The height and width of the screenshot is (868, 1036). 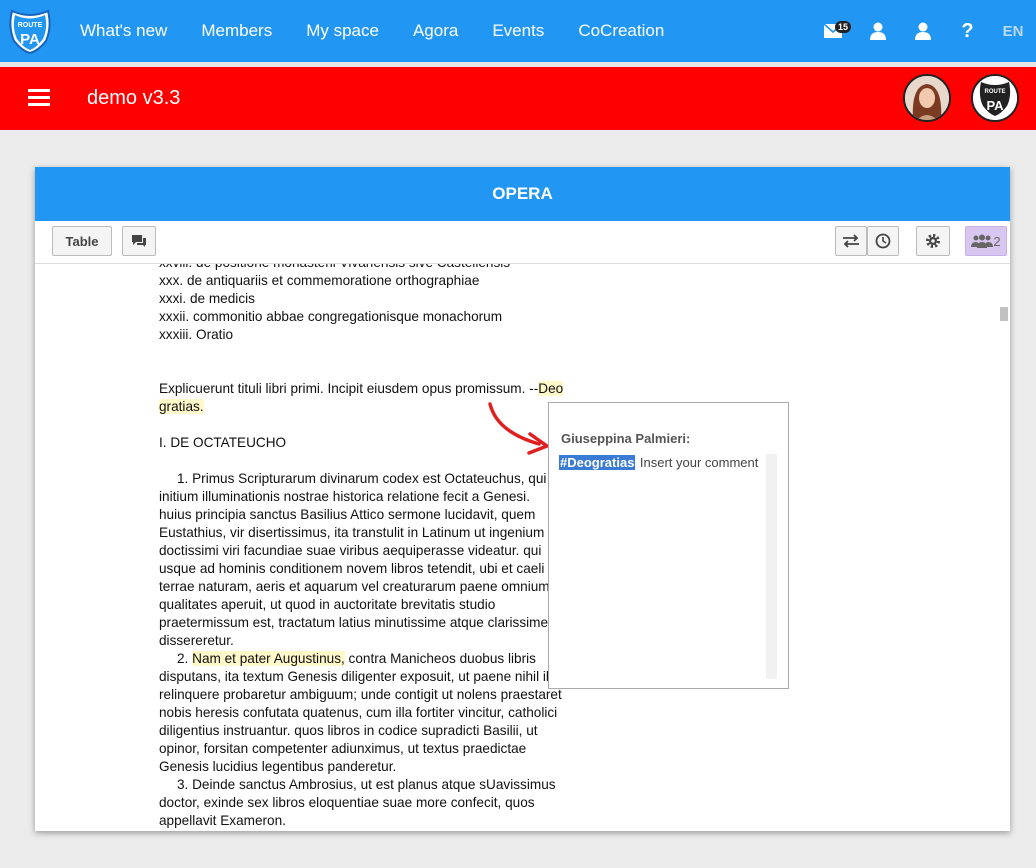 I want to click on document-scrollbar, so click(x=1003, y=547).